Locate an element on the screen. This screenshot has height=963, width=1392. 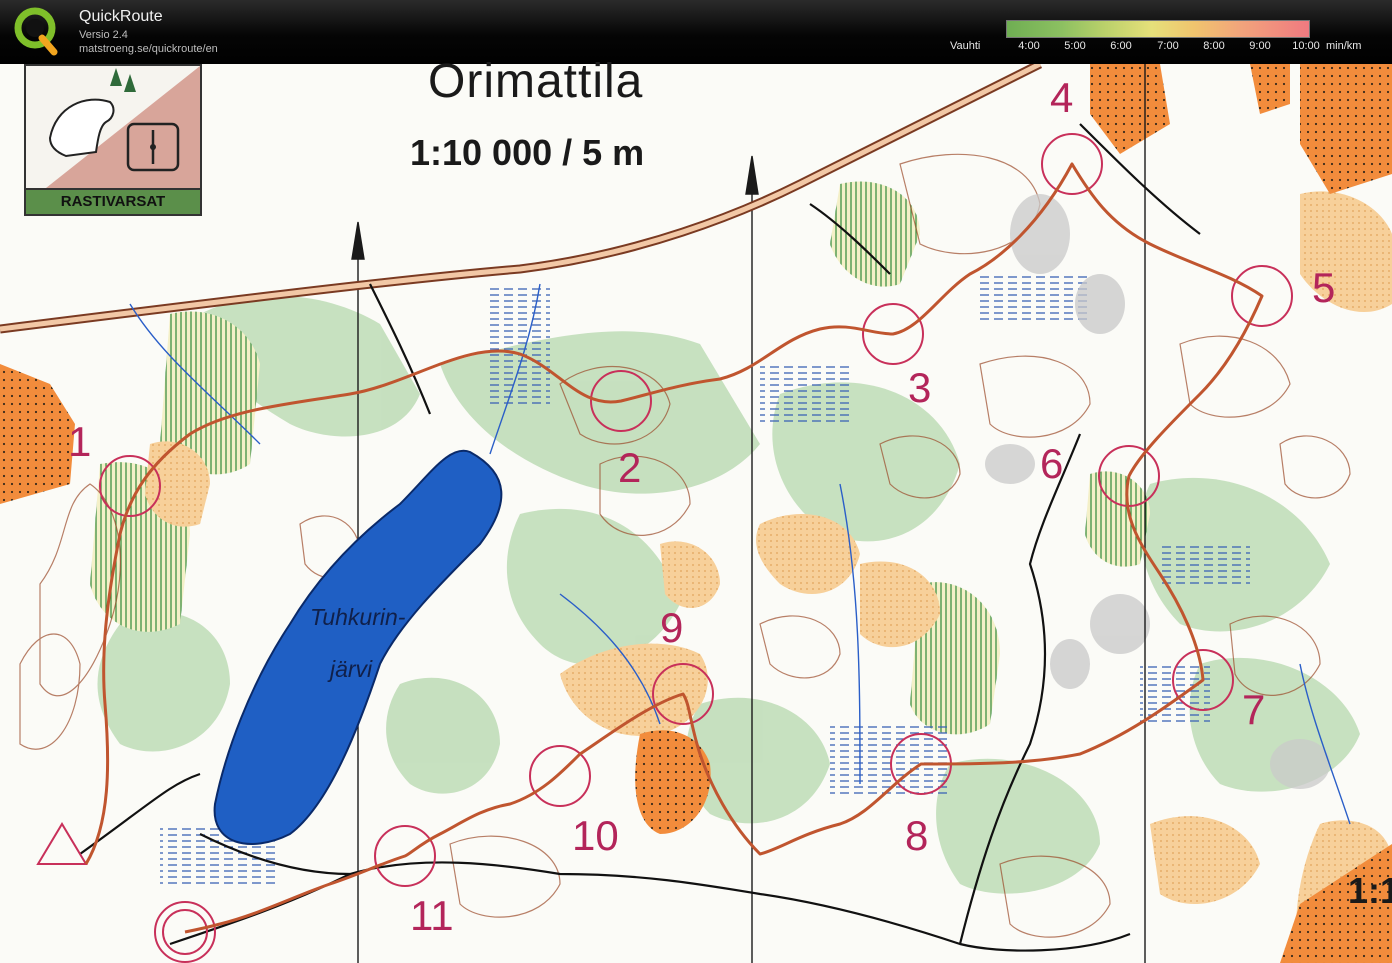
map-title: Orimattila is located at coordinates (536, 81).